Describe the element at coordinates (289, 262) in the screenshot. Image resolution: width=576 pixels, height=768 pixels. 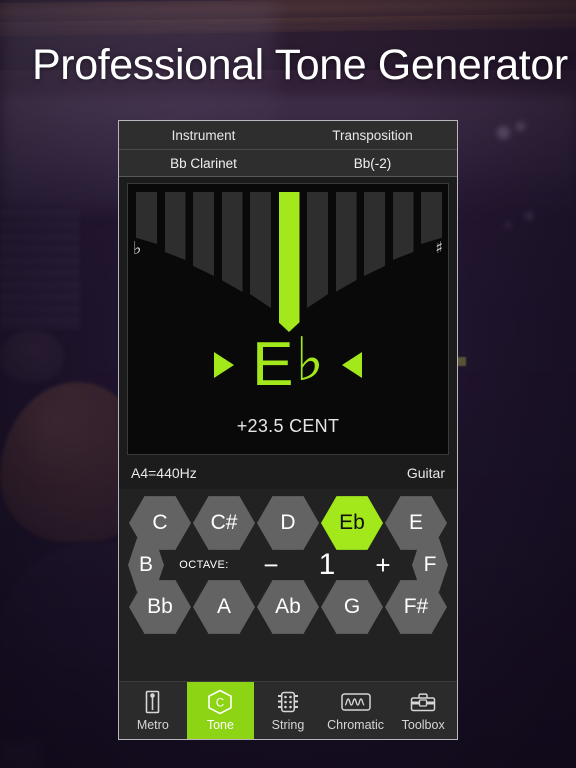
I see `meter-bar-active` at that location.